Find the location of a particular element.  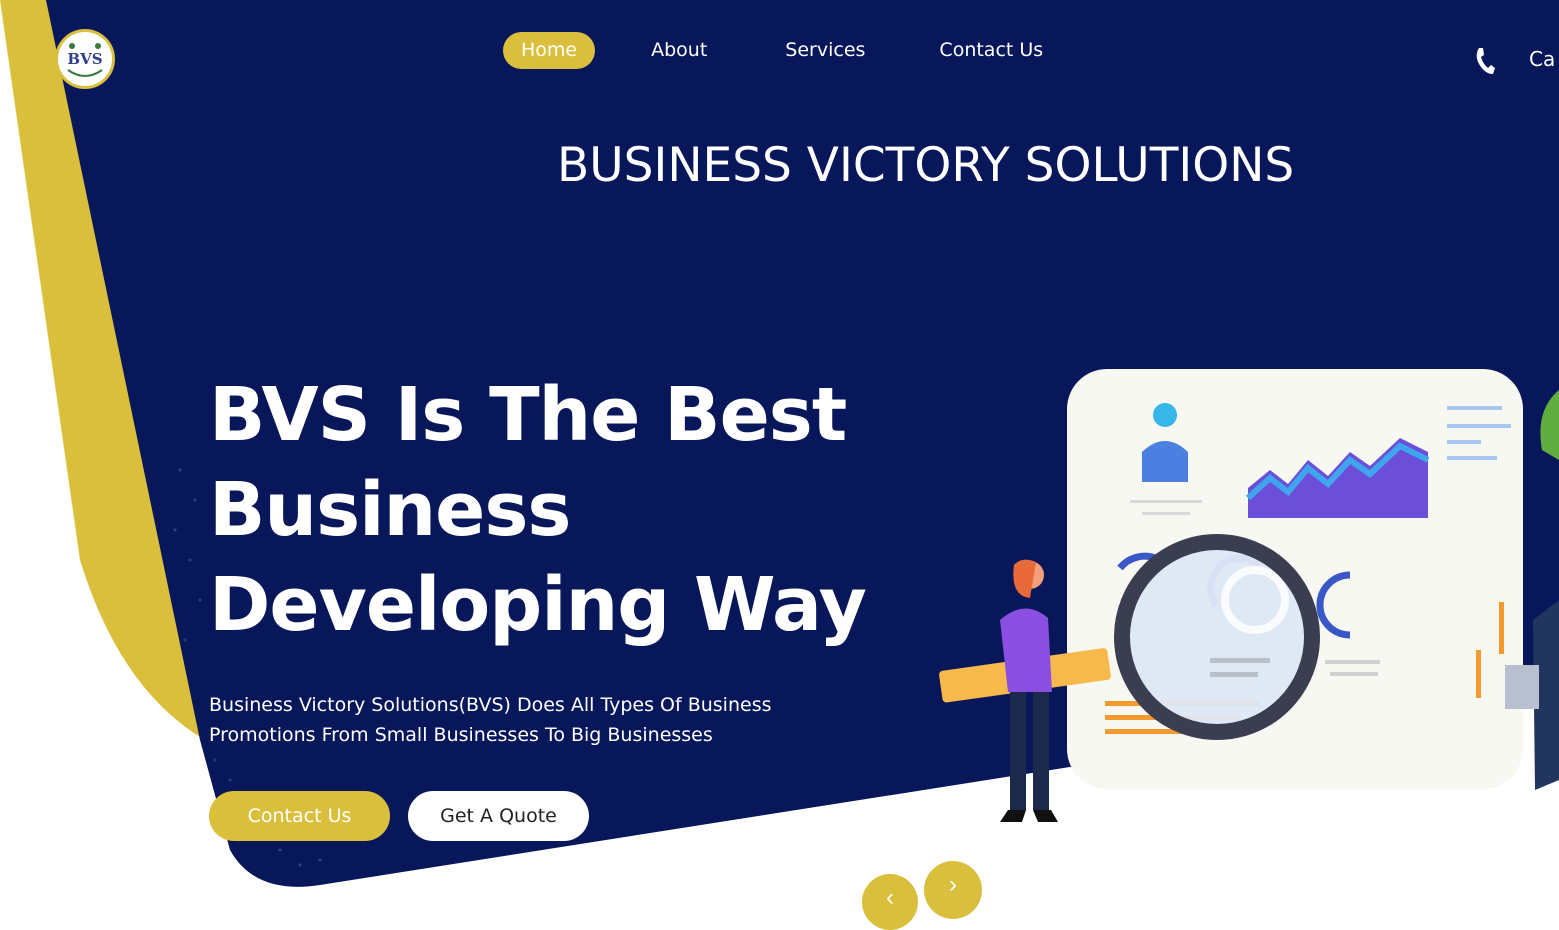

chevron-right-icon: › is located at coordinates (953, 884).